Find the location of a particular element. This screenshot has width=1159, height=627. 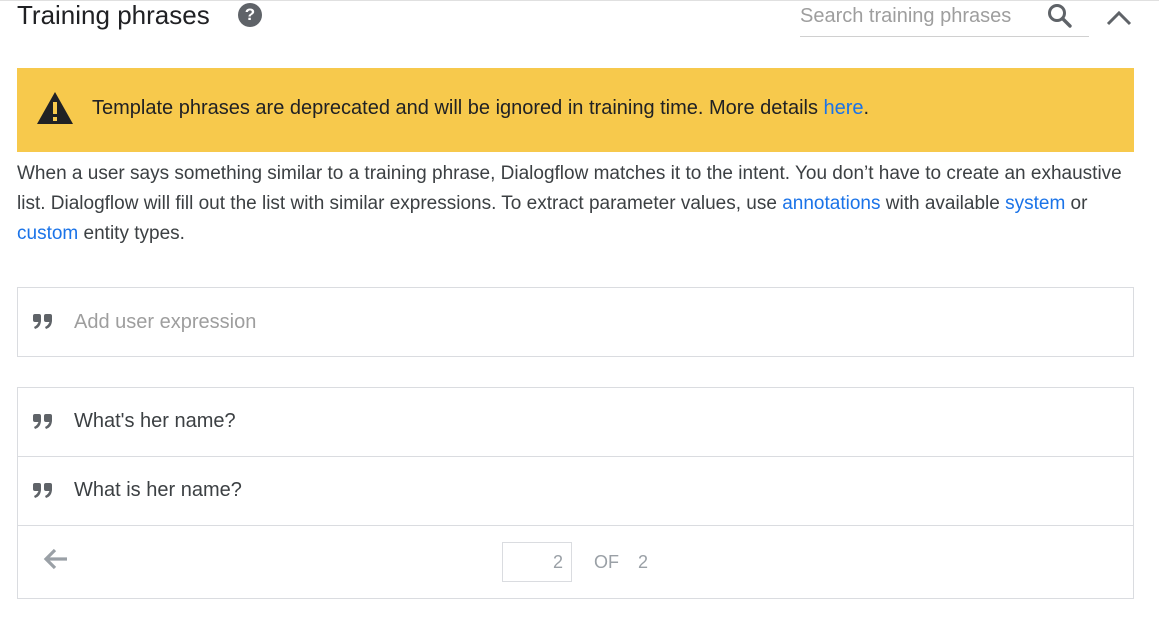

warning-icon is located at coordinates (55, 108).